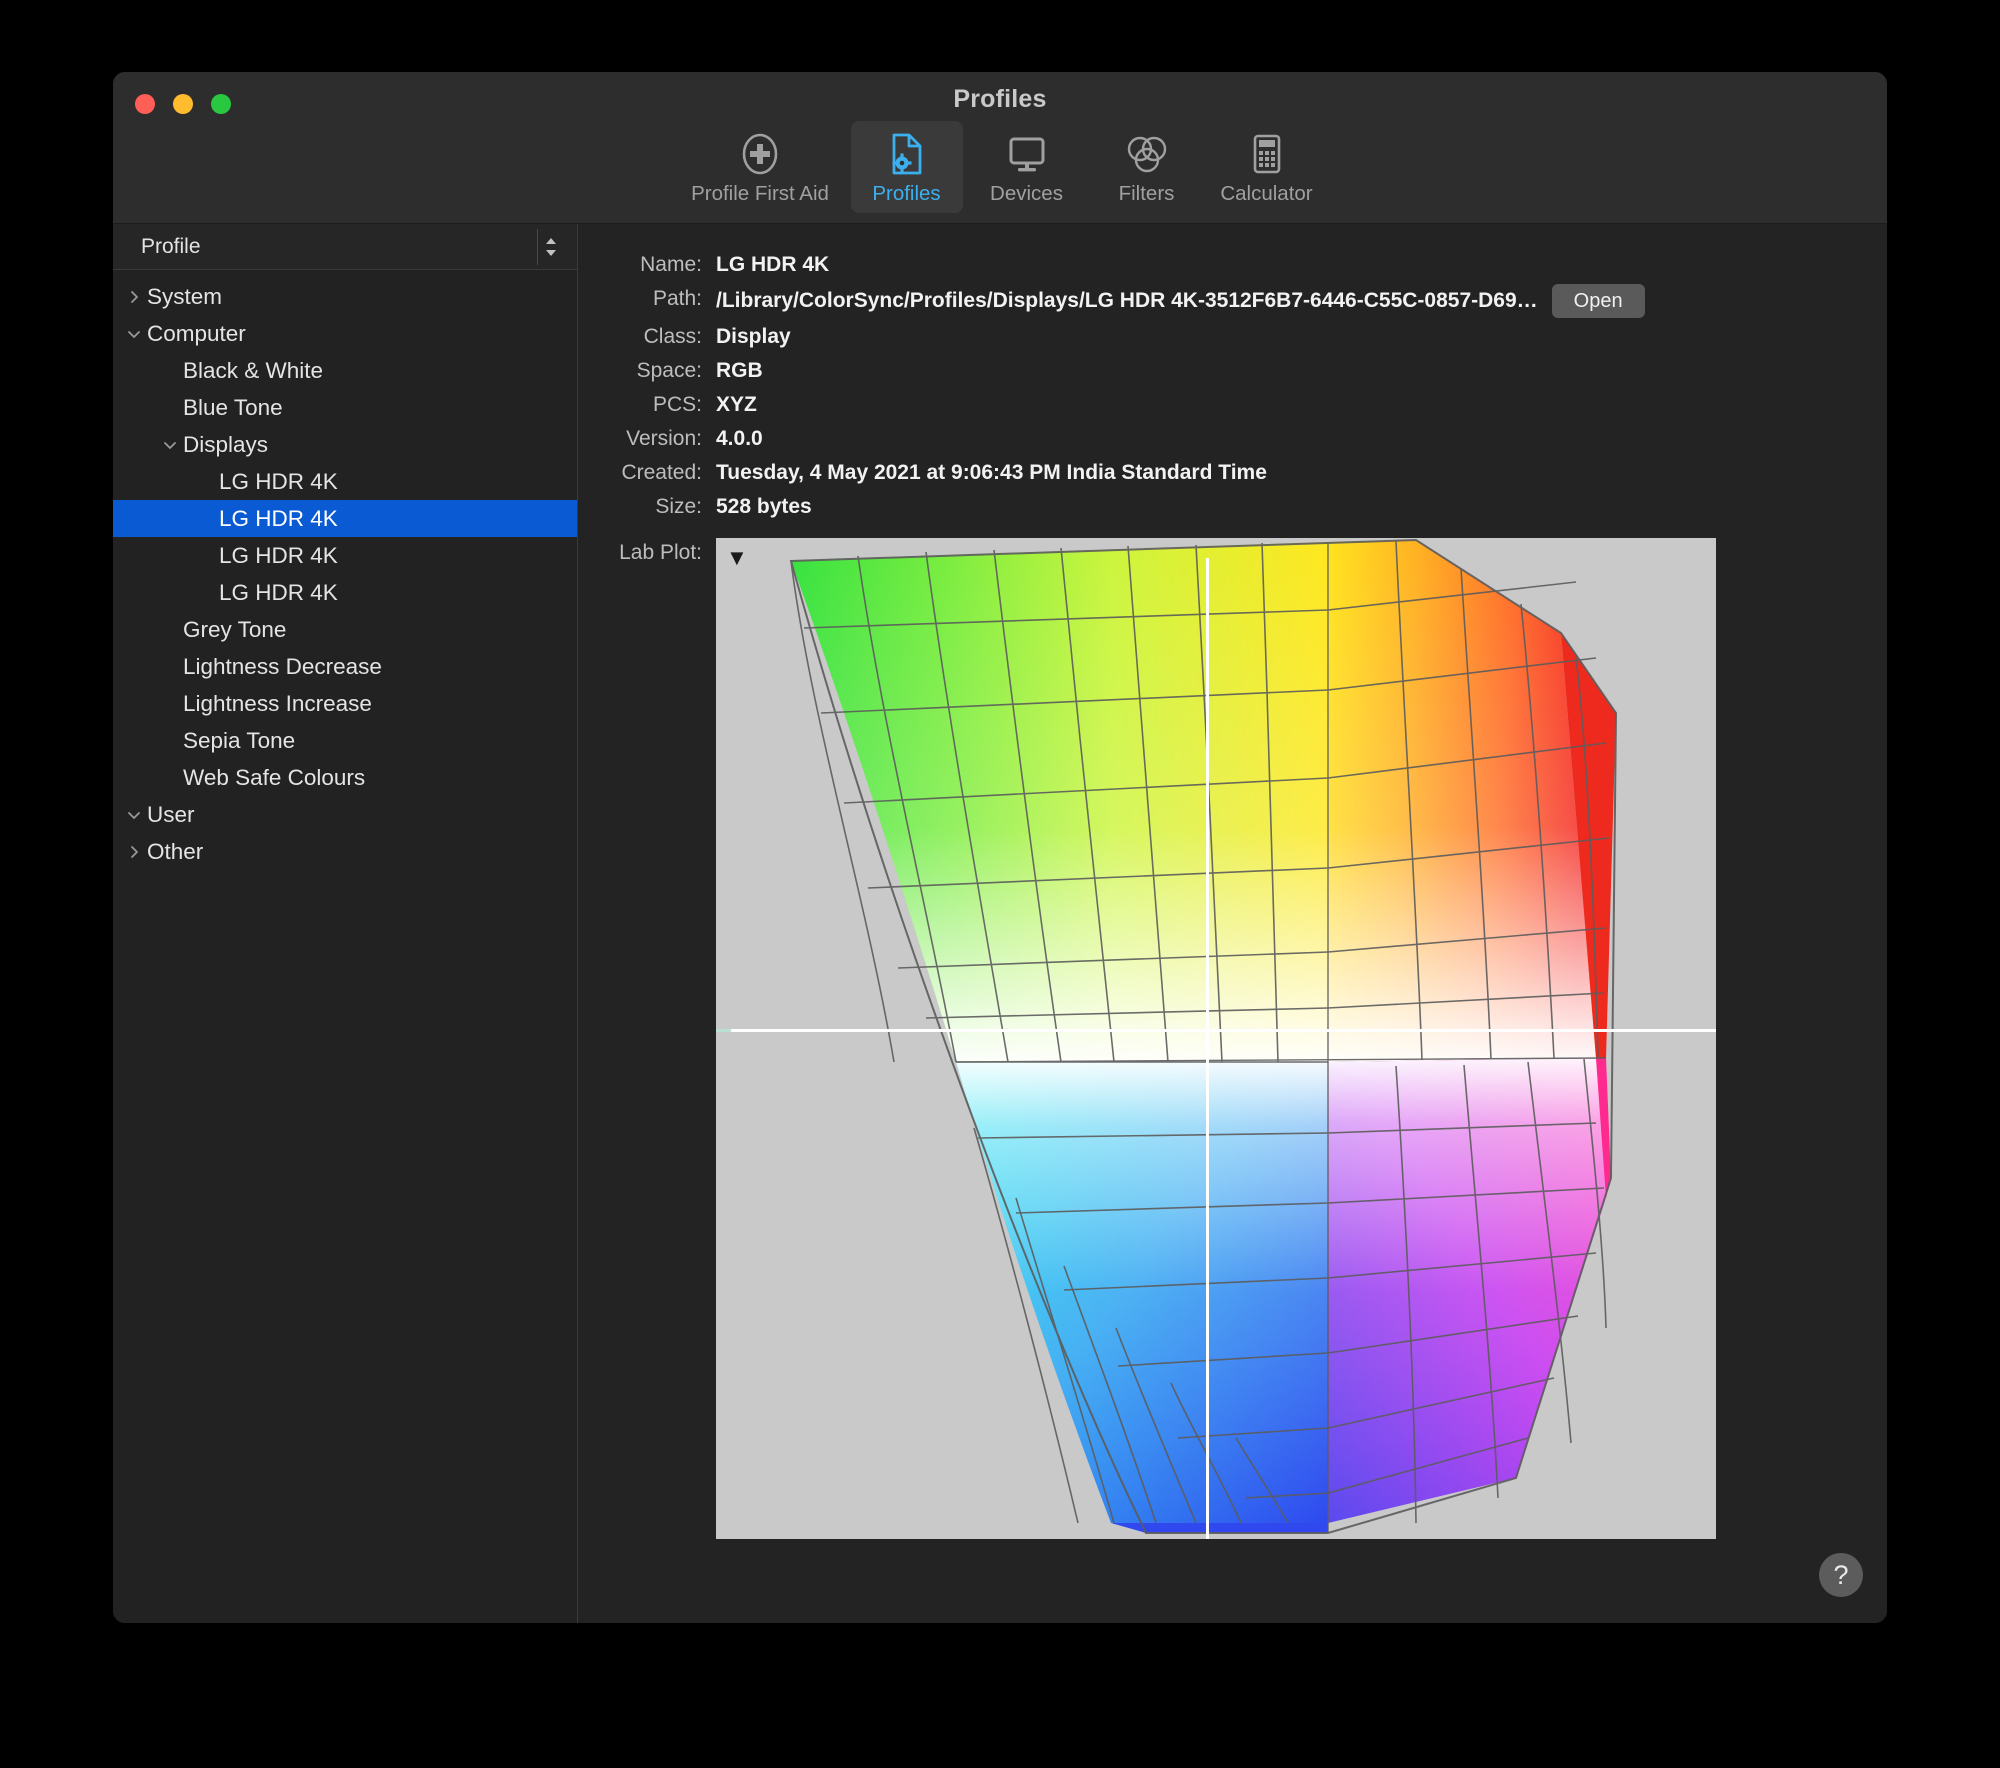 This screenshot has height=1768, width=2000. I want to click on label-size: Size:, so click(678, 506).